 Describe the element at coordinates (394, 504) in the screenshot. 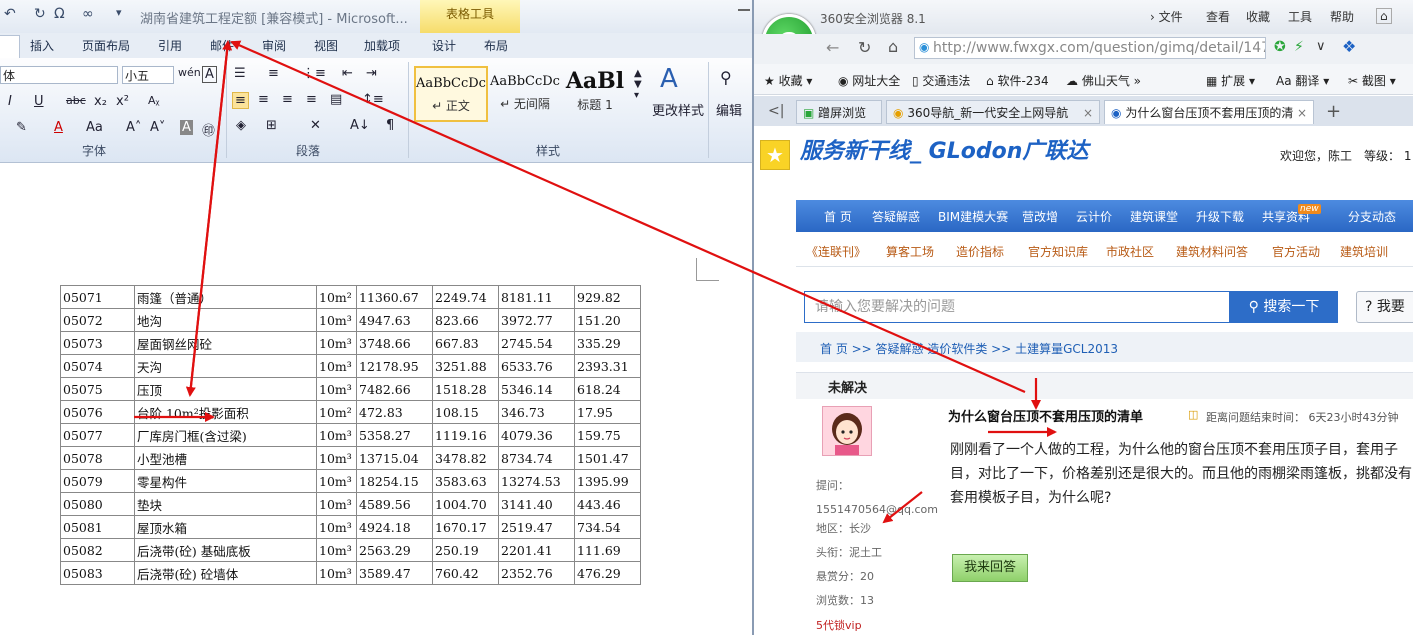

I see `table-cell: 4589.56` at that location.